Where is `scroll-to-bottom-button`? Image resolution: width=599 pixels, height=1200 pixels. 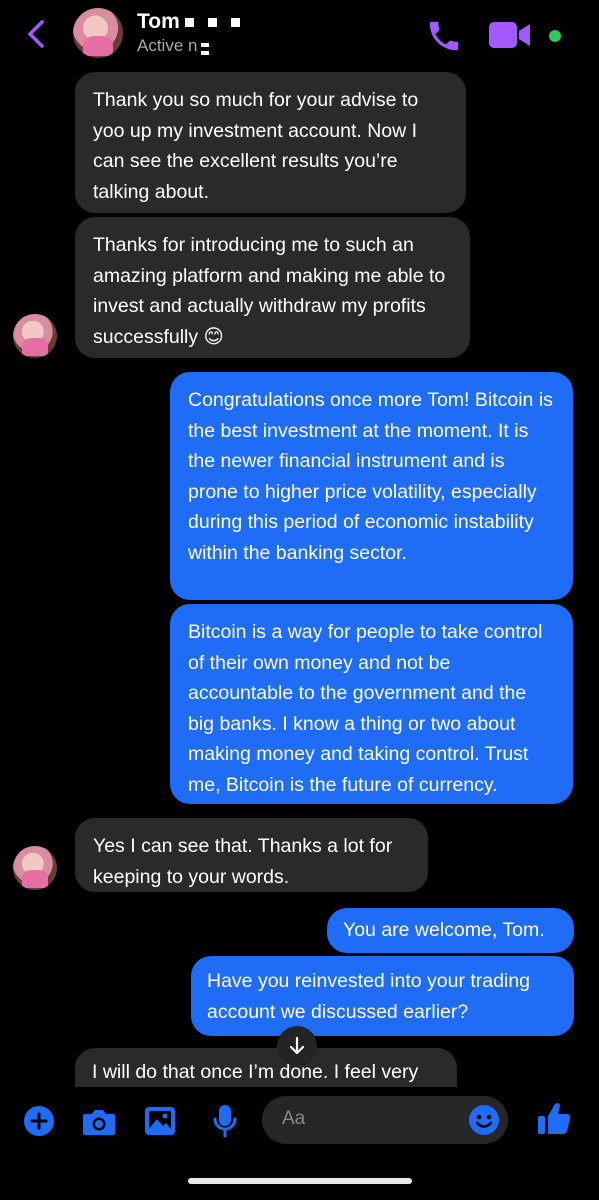
scroll-to-bottom-button is located at coordinates (297, 1046).